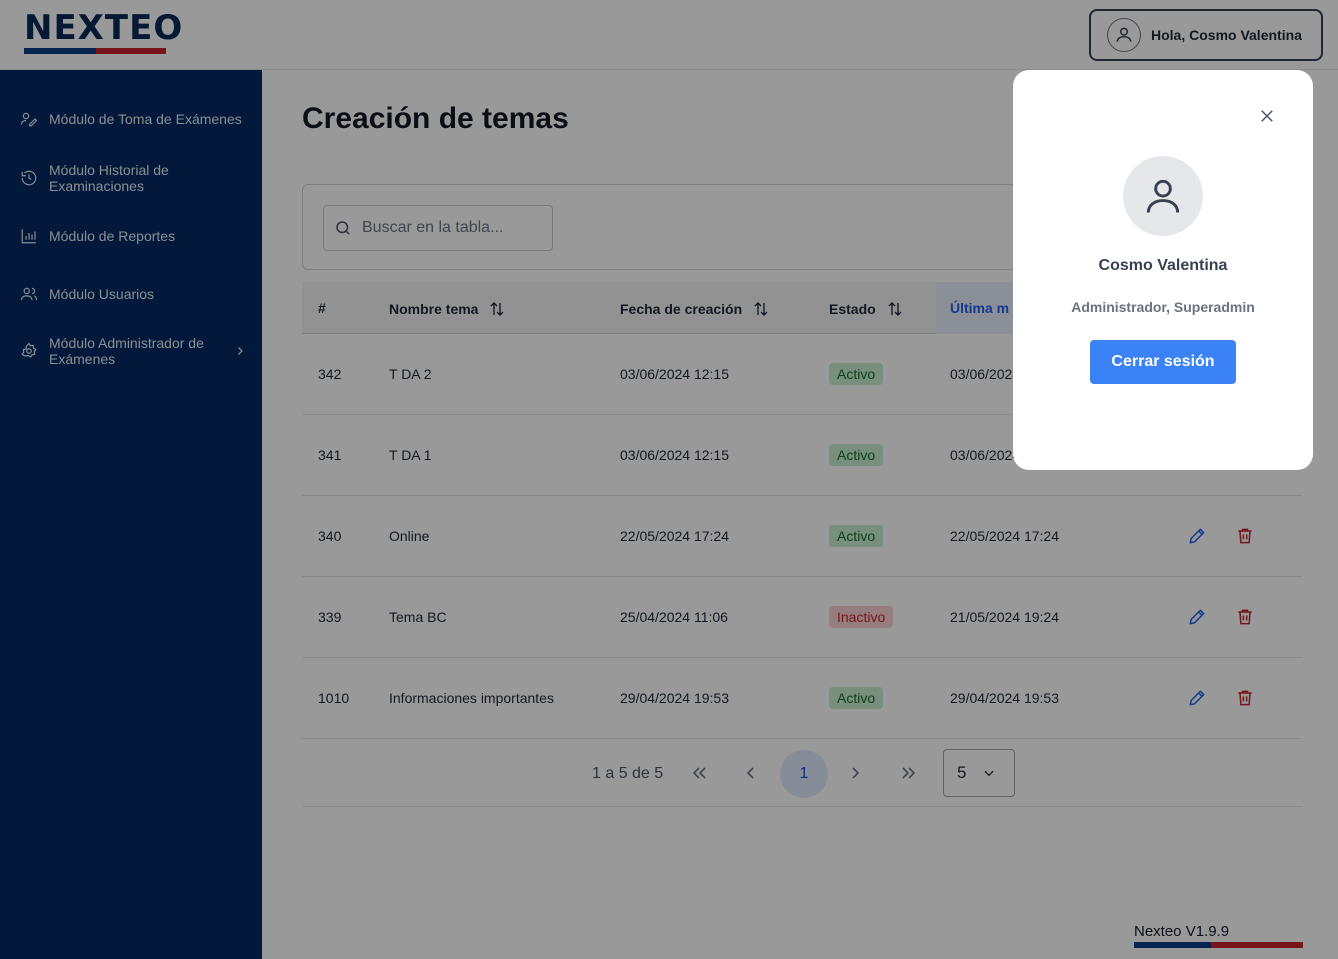 This screenshot has height=959, width=1338. I want to click on profile-role: Administrador, Superadmin, so click(1163, 307).